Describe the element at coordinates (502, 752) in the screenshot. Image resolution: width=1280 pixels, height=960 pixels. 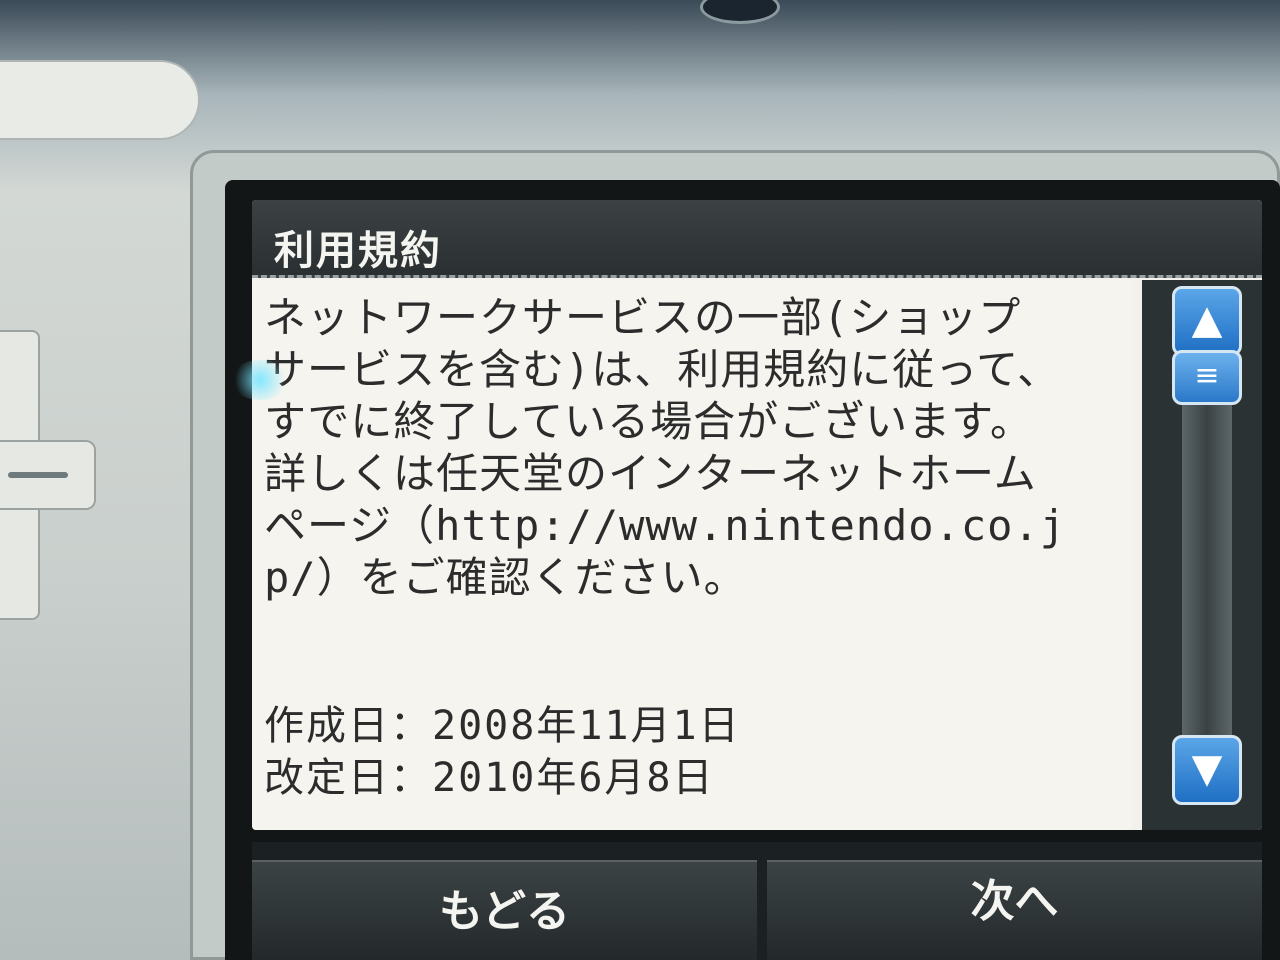
I see `date-info: 作成日：2008年11月1日 改定日：2010年6月8日` at that location.